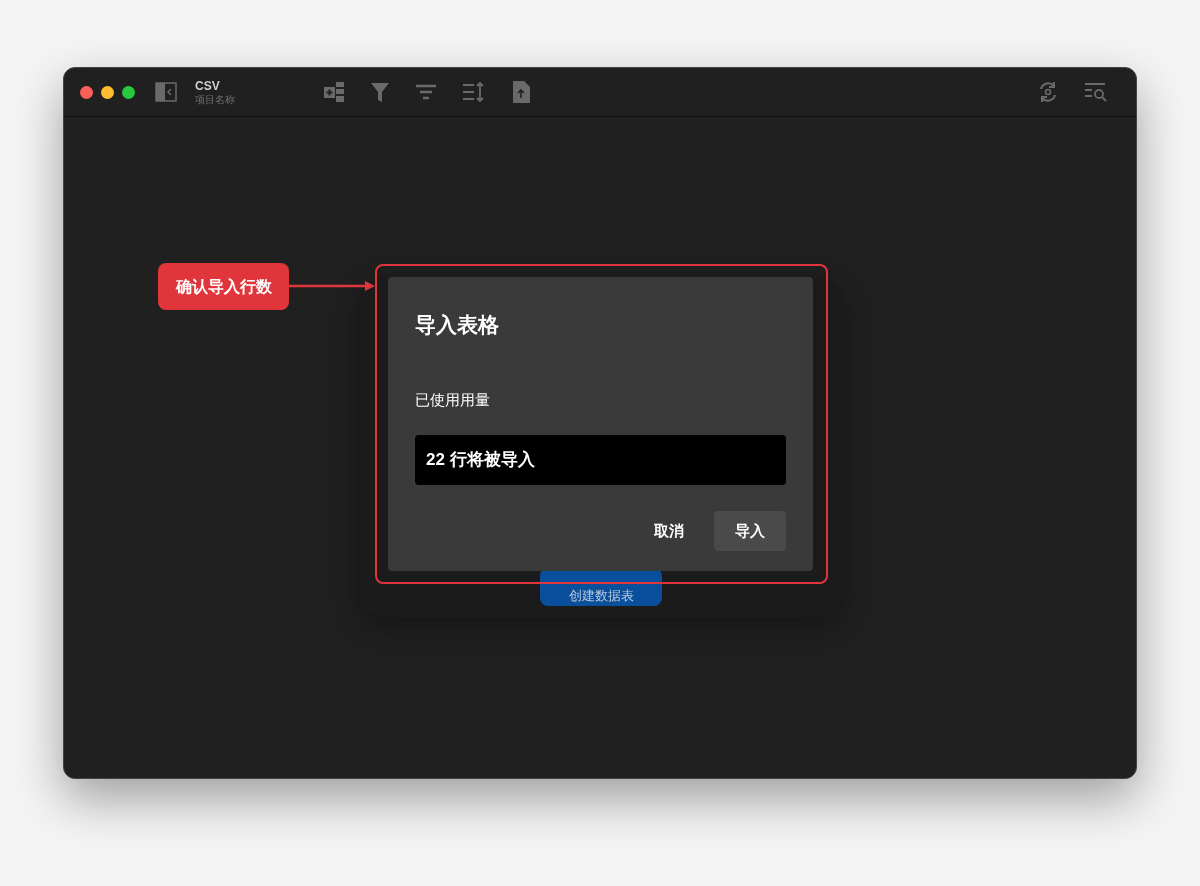 The width and height of the screenshot is (1200, 886). I want to click on refresh-icon, so click(1048, 92).